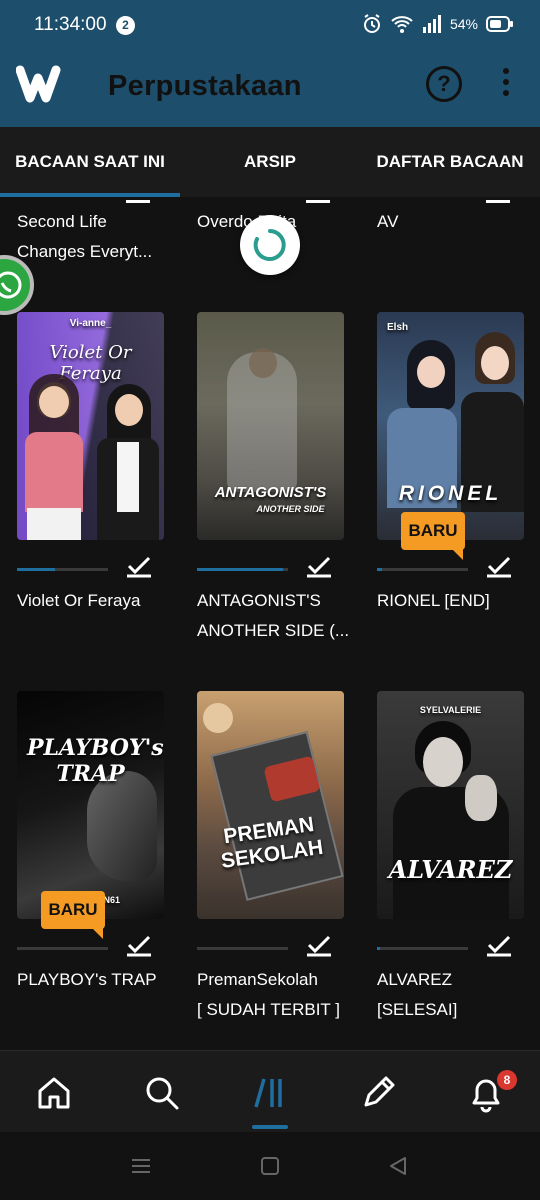  Describe the element at coordinates (454, 601) in the screenshot. I see `book-title: RIONEL [END]` at that location.